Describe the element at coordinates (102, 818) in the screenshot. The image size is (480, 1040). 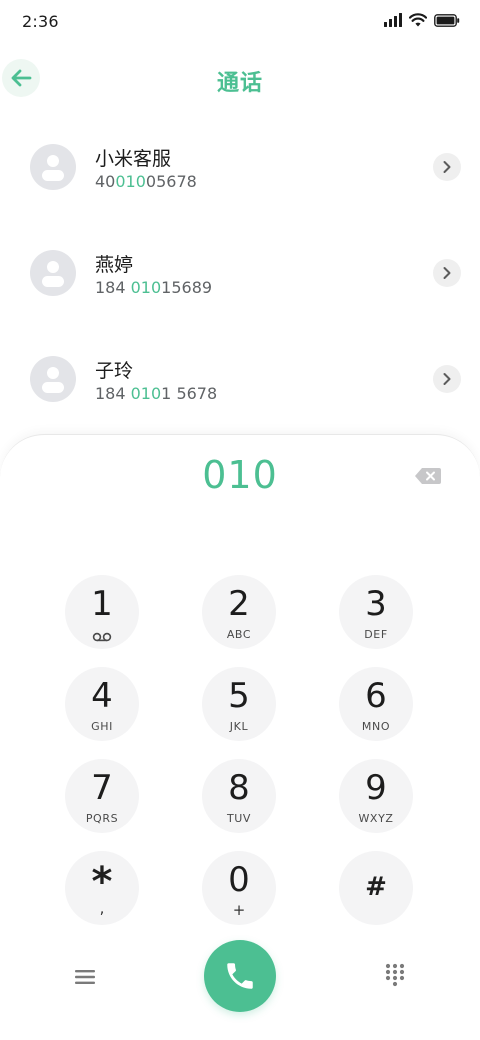
I see `key-letters: PQRS` at that location.